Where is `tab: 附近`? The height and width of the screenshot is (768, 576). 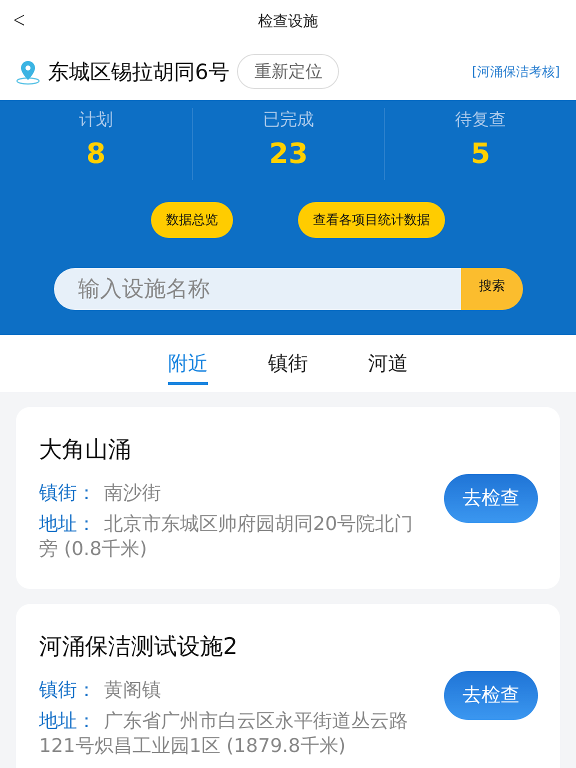 tab: 附近 is located at coordinates (188, 363).